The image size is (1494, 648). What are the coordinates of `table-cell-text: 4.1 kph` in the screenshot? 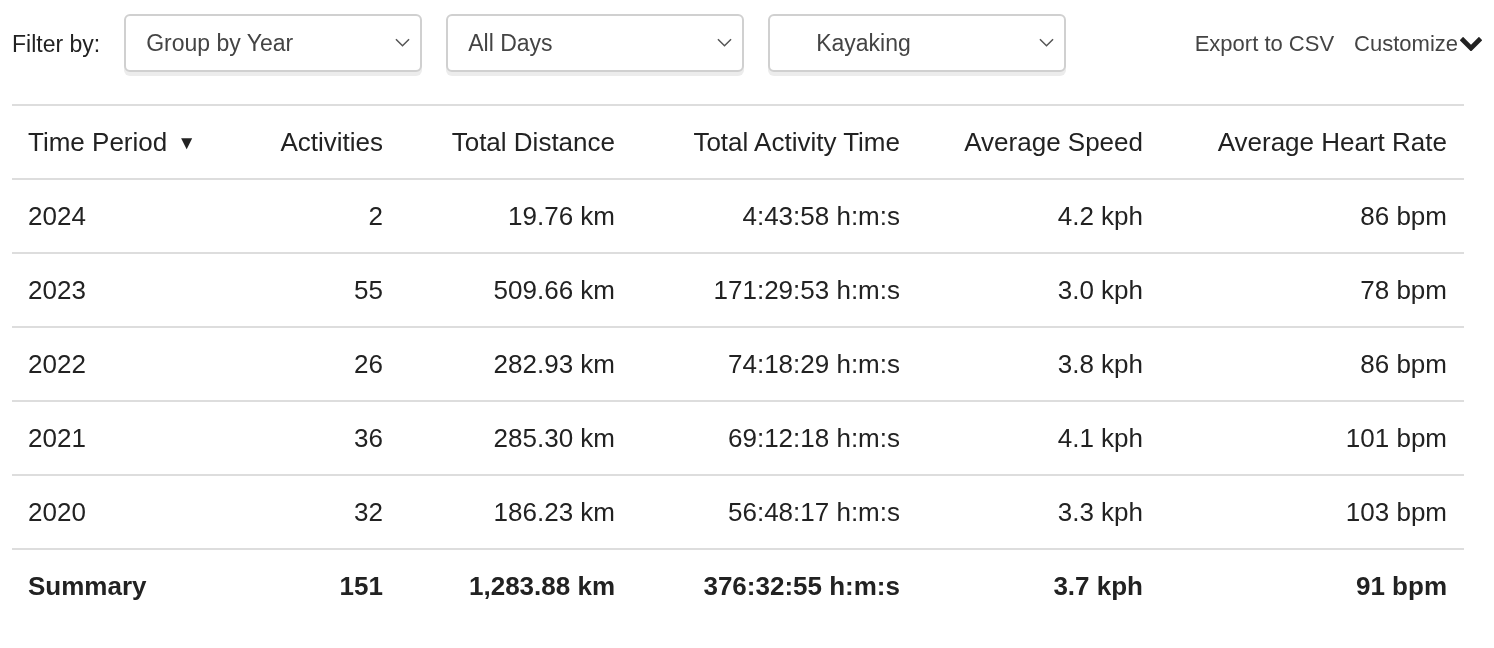 It's located at (1100, 438).